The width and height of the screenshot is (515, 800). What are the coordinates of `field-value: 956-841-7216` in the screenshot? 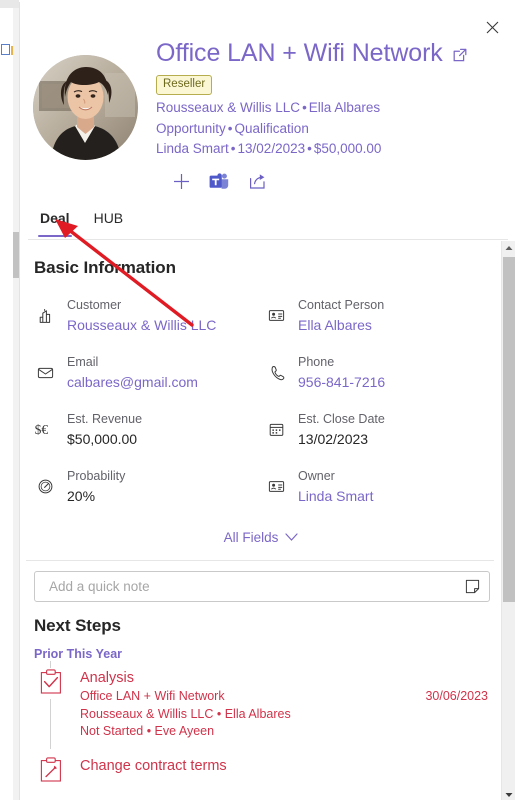 It's located at (394, 382).